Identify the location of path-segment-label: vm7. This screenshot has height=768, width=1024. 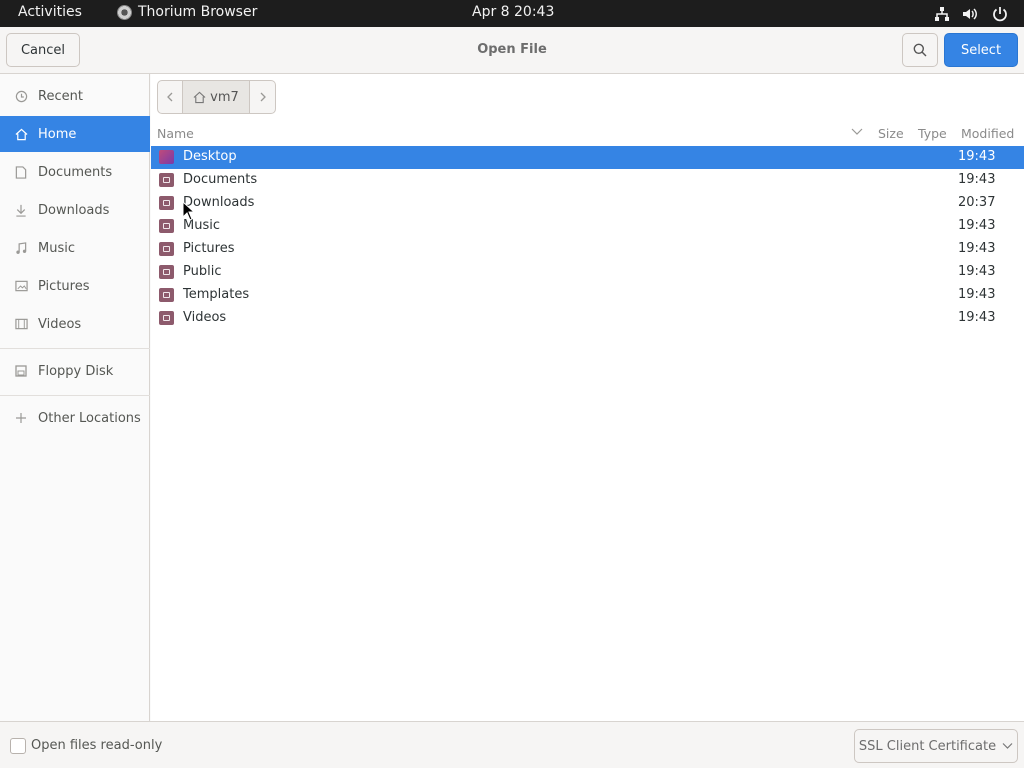
(224, 97).